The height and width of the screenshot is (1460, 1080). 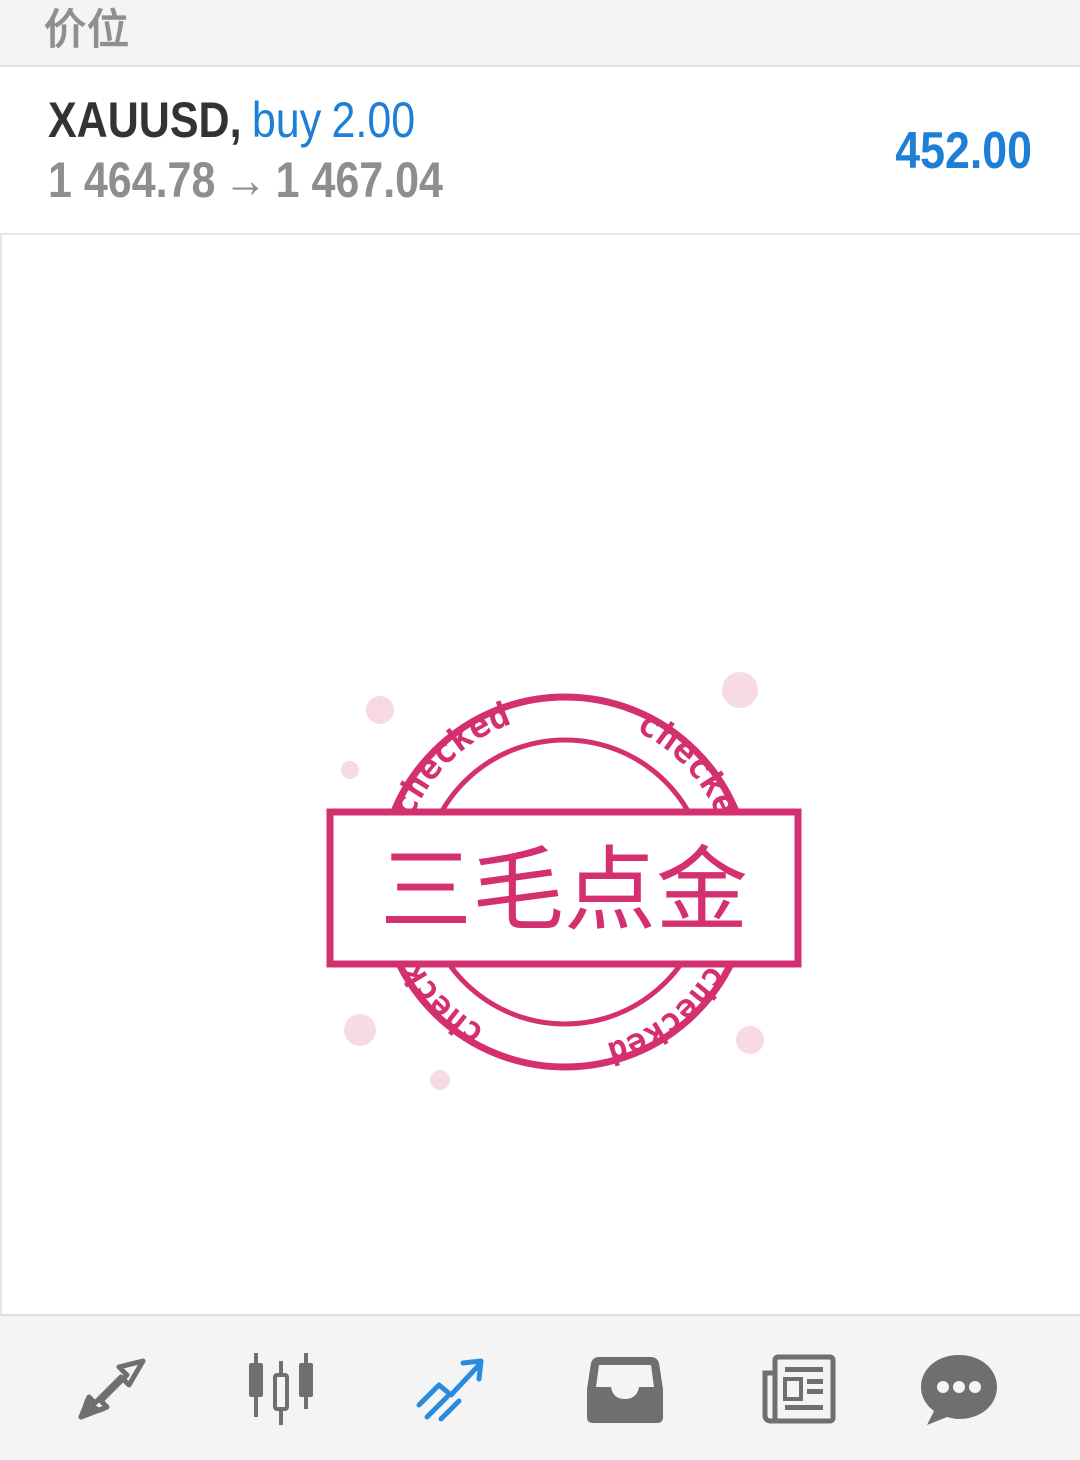 I want to click on position-type: buy, so click(x=286, y=120).